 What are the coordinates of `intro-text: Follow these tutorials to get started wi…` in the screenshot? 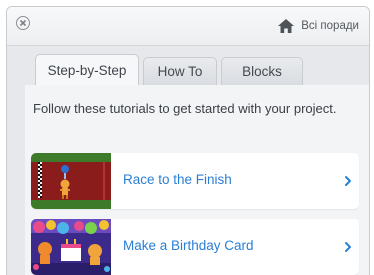 It's located at (185, 108).